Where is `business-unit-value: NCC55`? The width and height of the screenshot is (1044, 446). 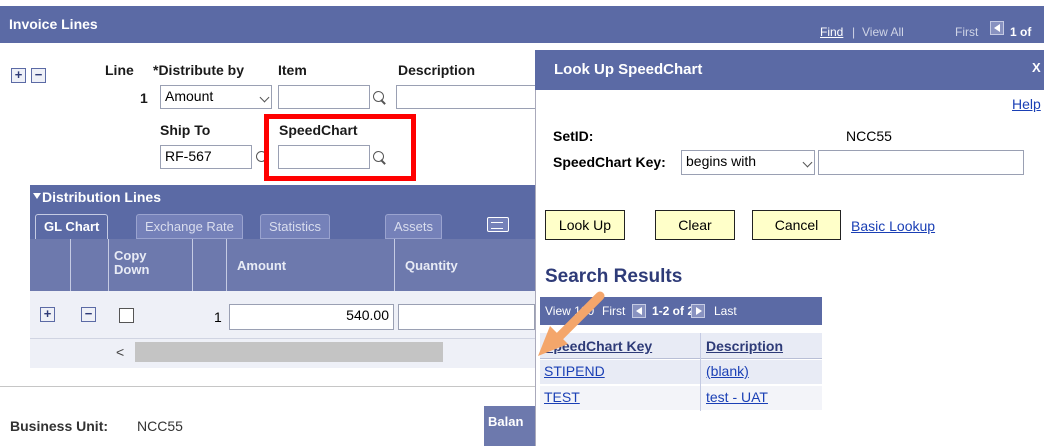 business-unit-value: NCC55 is located at coordinates (160, 426).